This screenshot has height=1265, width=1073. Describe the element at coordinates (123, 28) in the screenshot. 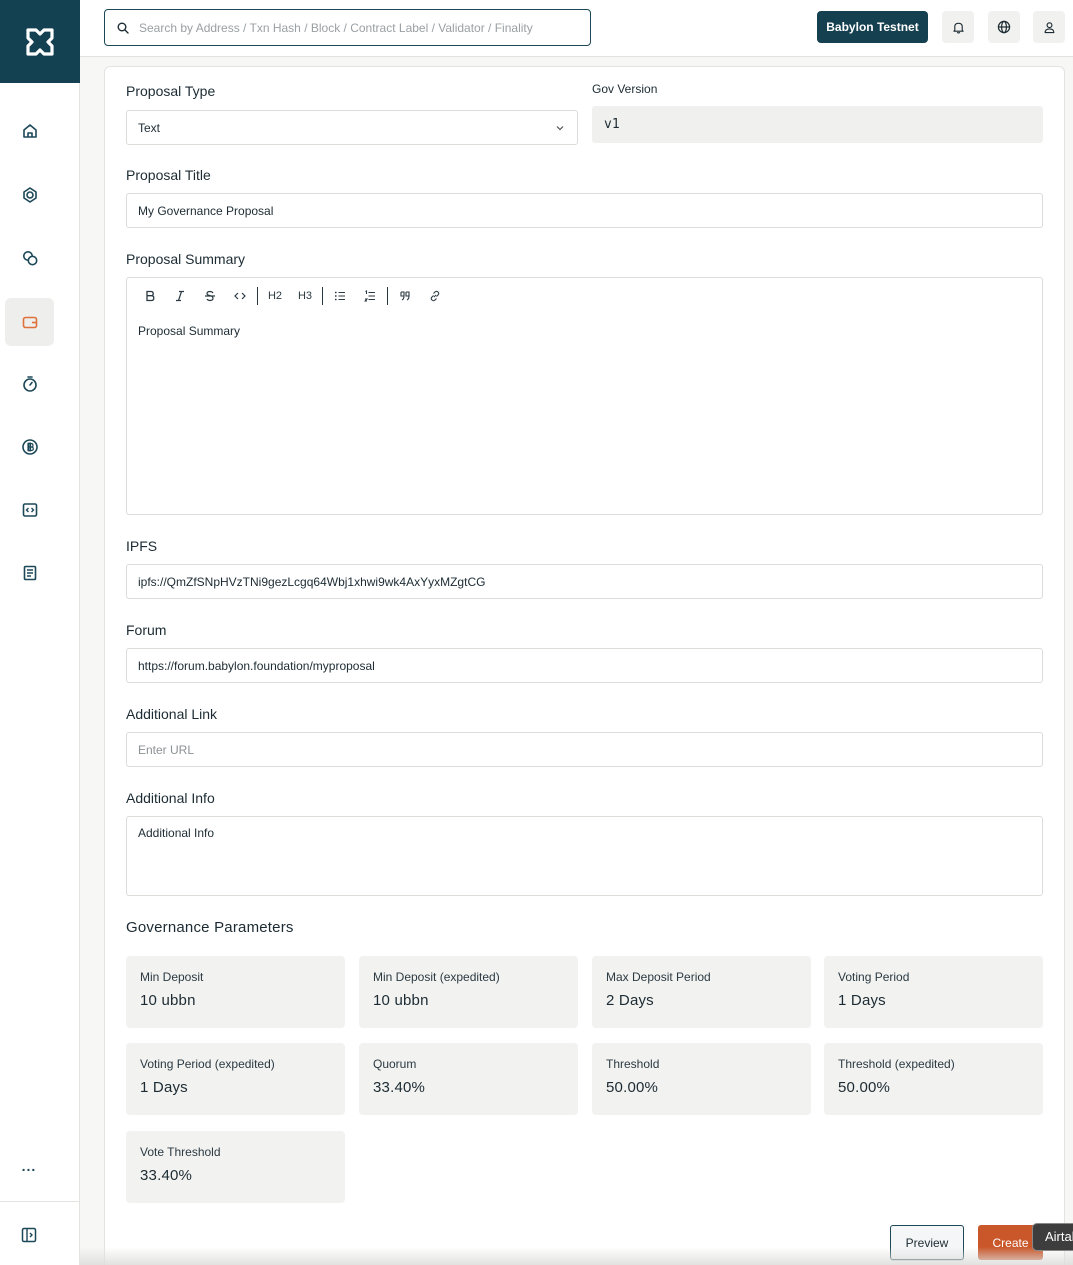

I see `search-icon` at that location.